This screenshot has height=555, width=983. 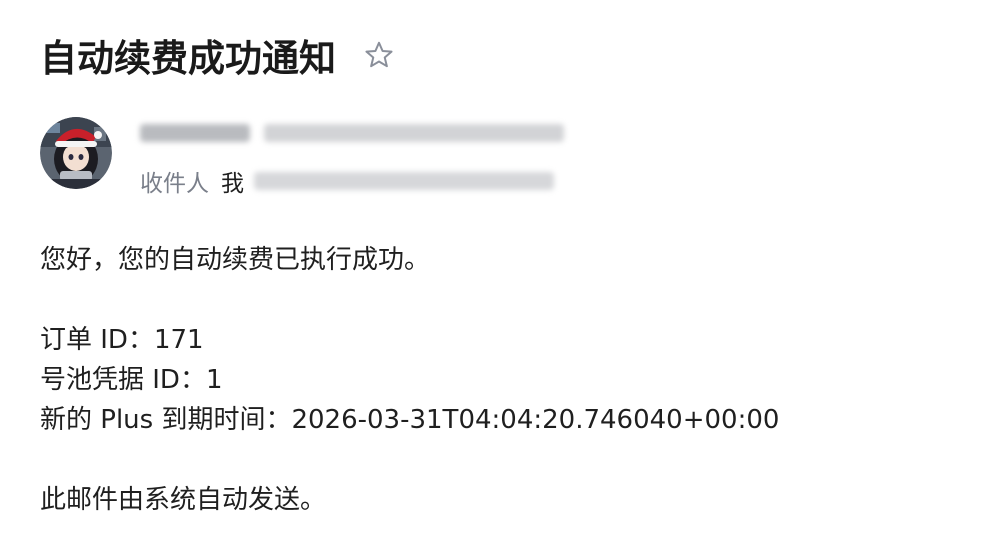 I want to click on recipient-line: 收件人 我, so click(x=347, y=181).